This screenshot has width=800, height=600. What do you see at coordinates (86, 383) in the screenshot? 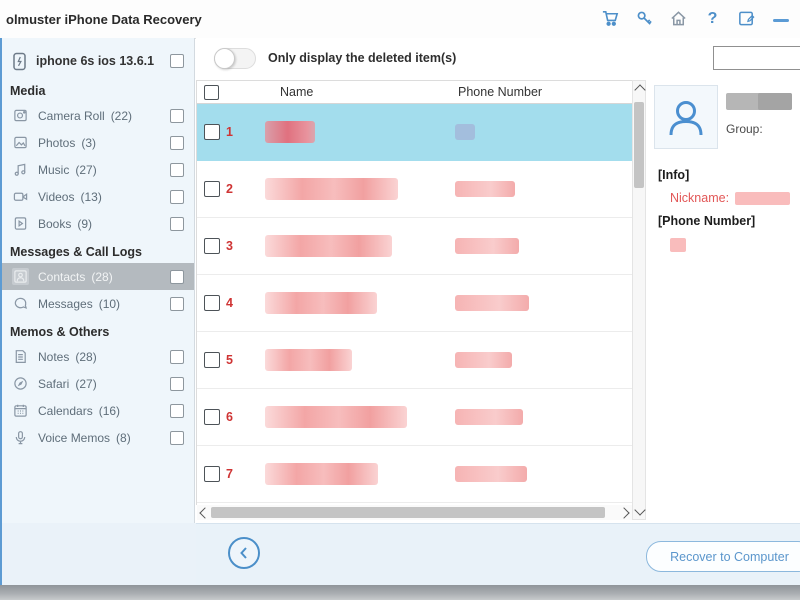
I see `sidebar-item-count: (27)` at bounding box center [86, 383].